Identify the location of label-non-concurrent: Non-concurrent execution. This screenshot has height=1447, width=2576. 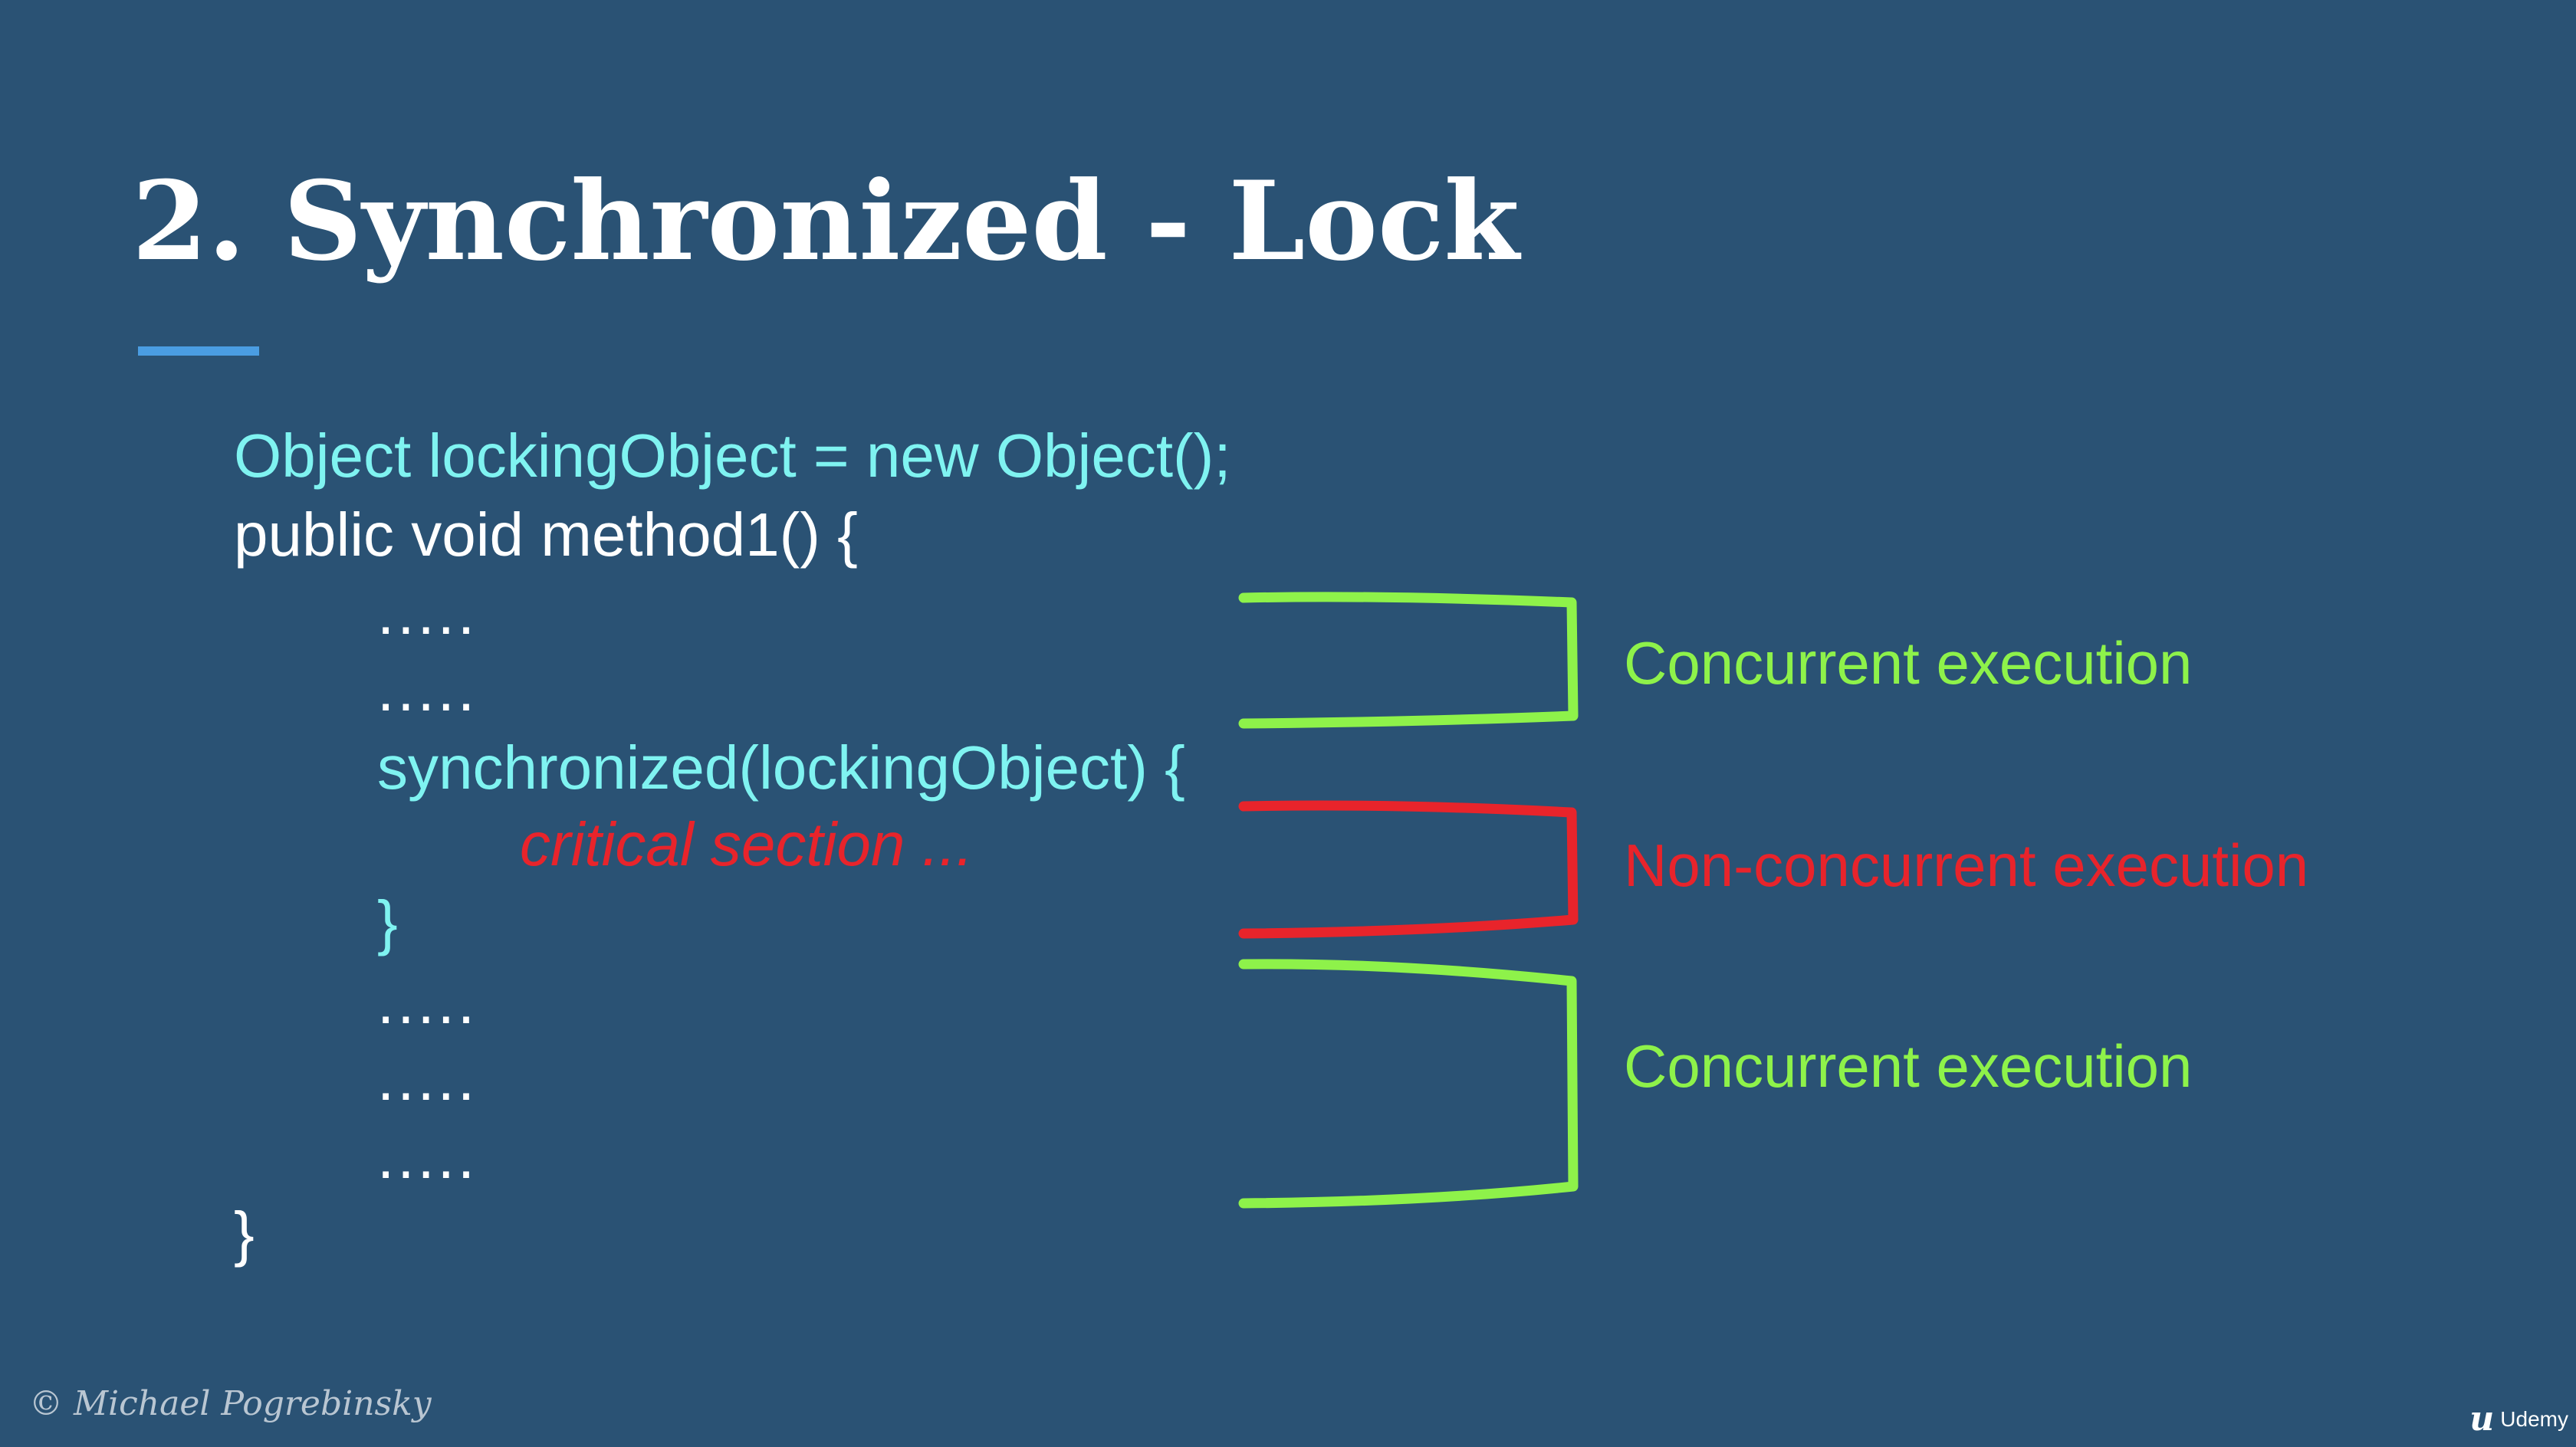
(1967, 866).